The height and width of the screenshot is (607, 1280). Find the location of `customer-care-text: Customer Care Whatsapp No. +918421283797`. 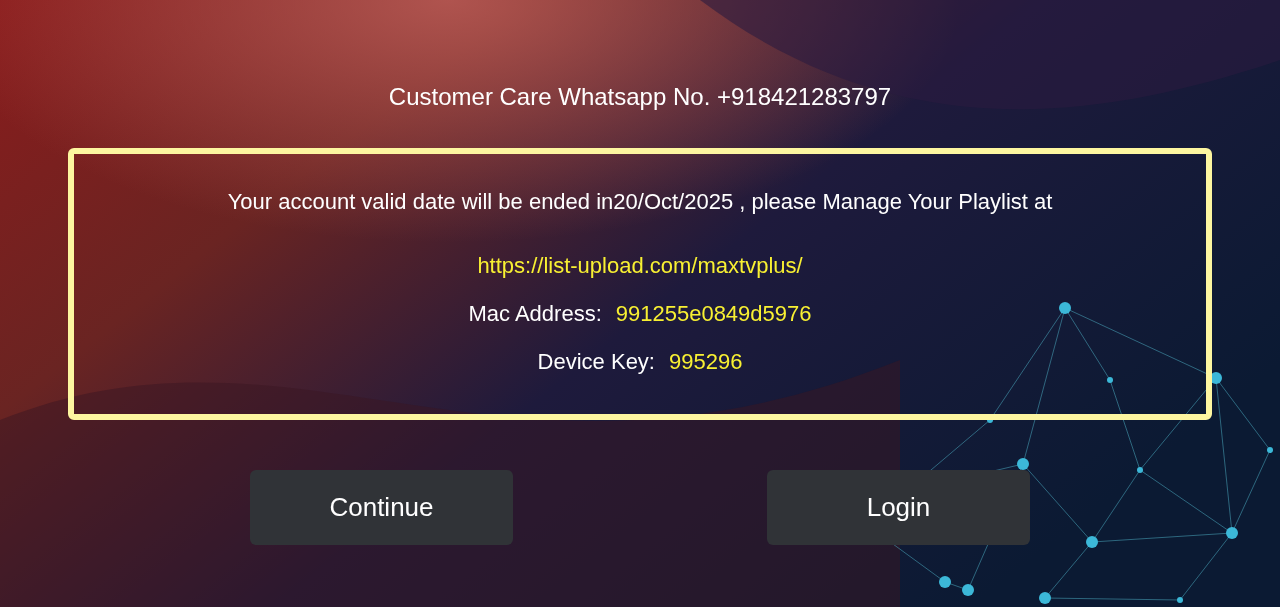

customer-care-text: Customer Care Whatsapp No. +918421283797 is located at coordinates (640, 97).